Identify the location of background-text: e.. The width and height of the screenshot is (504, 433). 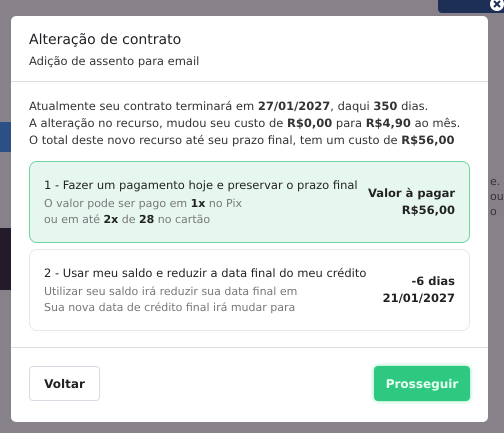
(496, 181).